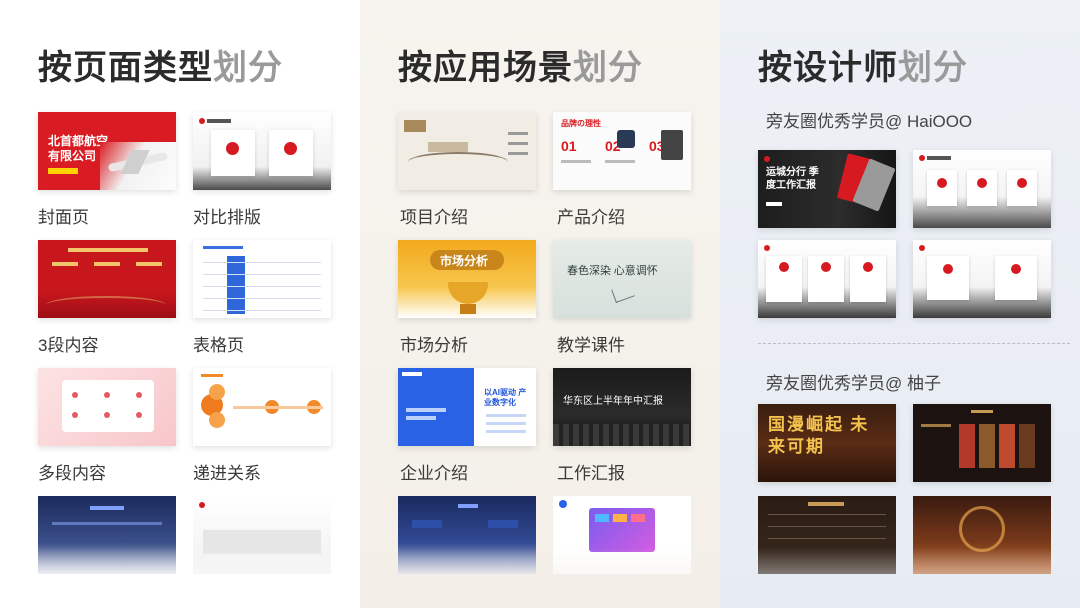  Describe the element at coordinates (853, 383) in the screenshot. I see `designer-label-youzi: 旁友圈优秀学员@ 柚子` at that location.